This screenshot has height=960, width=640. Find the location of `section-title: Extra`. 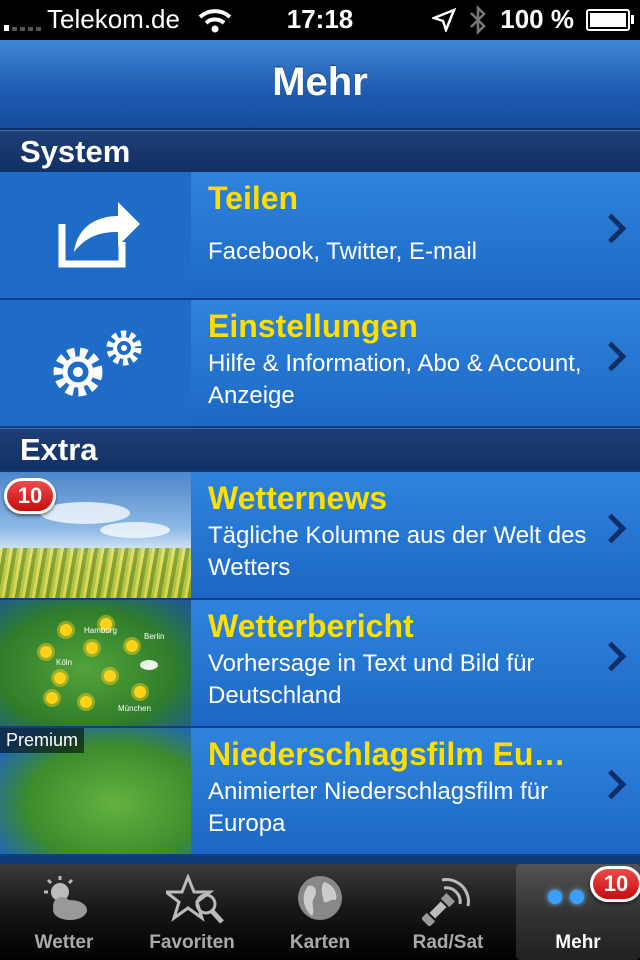

section-title: Extra is located at coordinates (59, 449).